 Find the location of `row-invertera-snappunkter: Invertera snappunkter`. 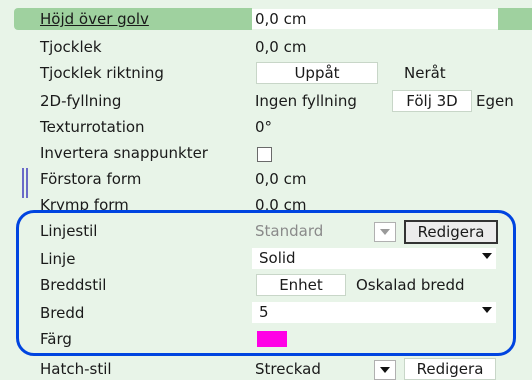

row-invertera-snappunkter: Invertera snappunkter is located at coordinates (266, 153).